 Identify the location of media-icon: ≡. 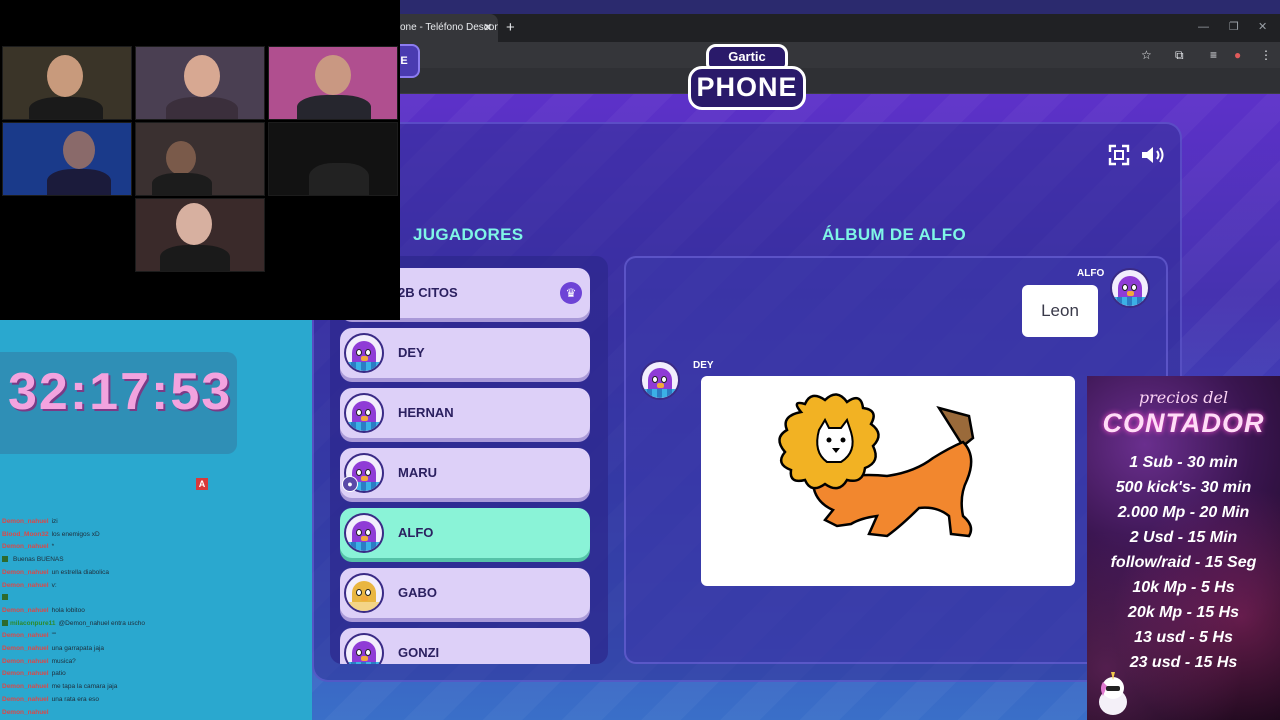
(1213, 55).